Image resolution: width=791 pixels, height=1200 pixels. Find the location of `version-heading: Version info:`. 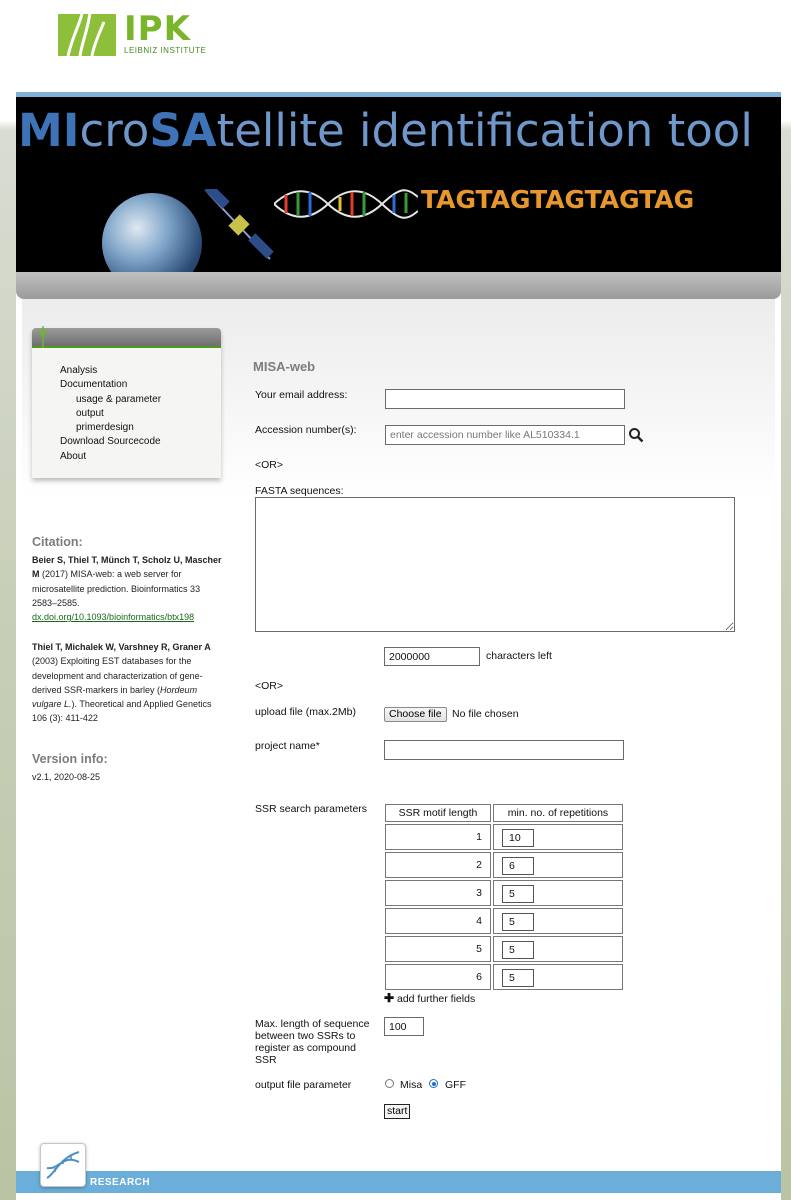

version-heading: Version info: is located at coordinates (70, 759).